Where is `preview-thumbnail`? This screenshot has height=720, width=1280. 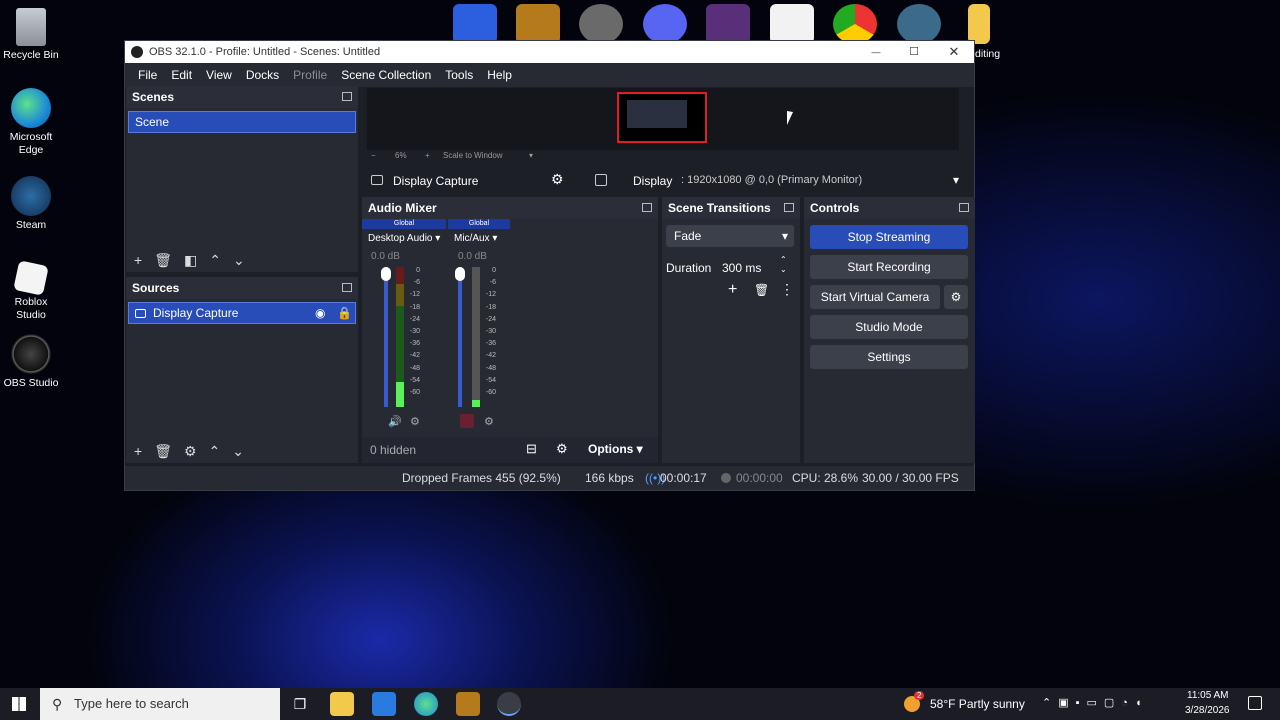
preview-thumbnail is located at coordinates (657, 114).